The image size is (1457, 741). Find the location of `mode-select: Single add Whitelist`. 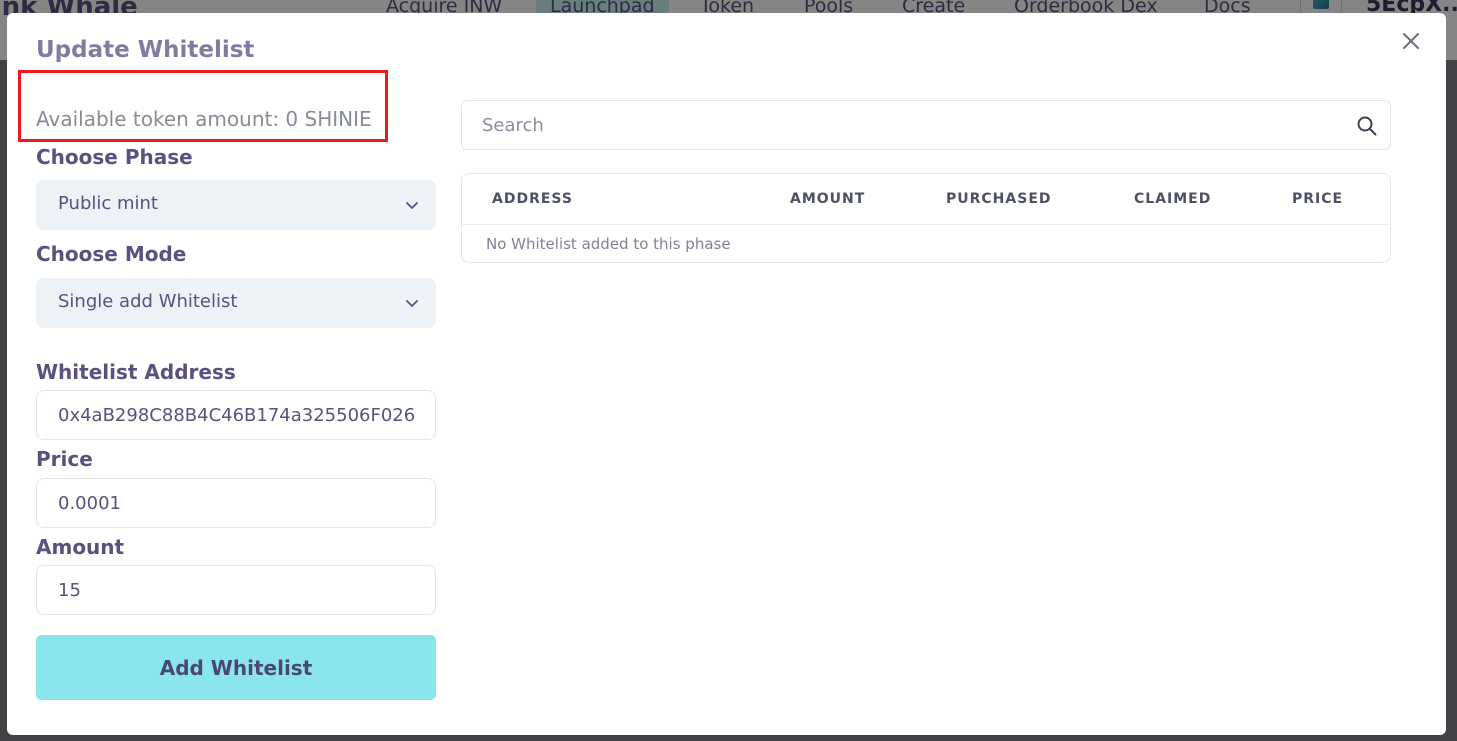

mode-select: Single add Whitelist is located at coordinates (236, 303).